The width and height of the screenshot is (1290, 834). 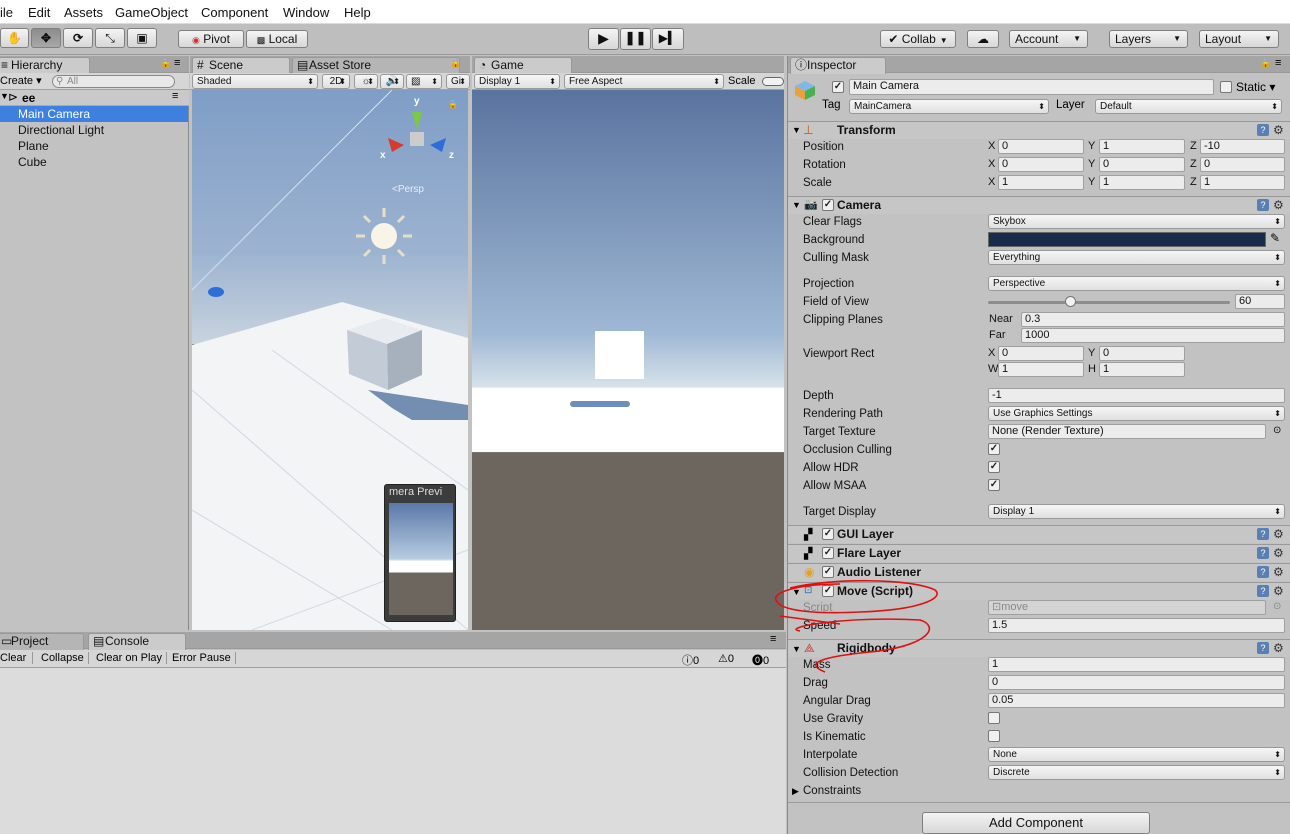 What do you see at coordinates (726, 658) in the screenshot?
I see `warning-toggle: ⚠0` at bounding box center [726, 658].